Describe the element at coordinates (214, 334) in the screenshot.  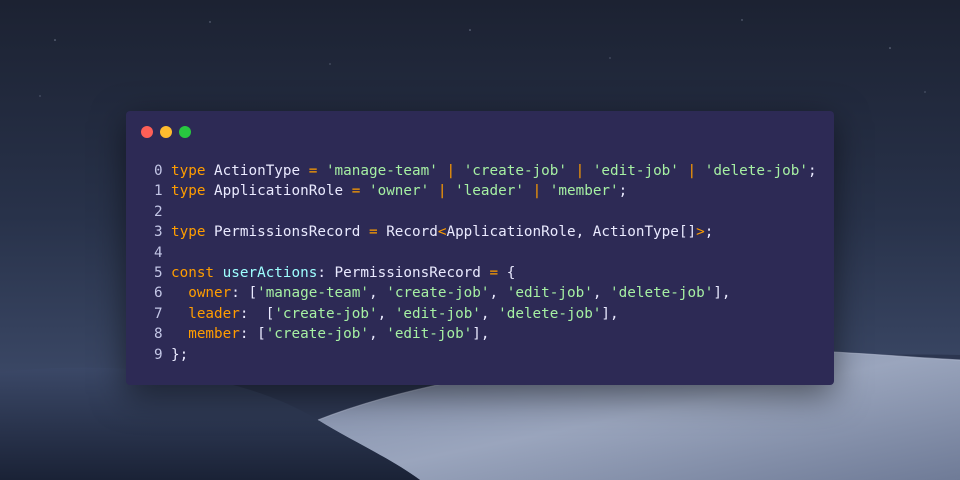
I see `code-token: member` at that location.